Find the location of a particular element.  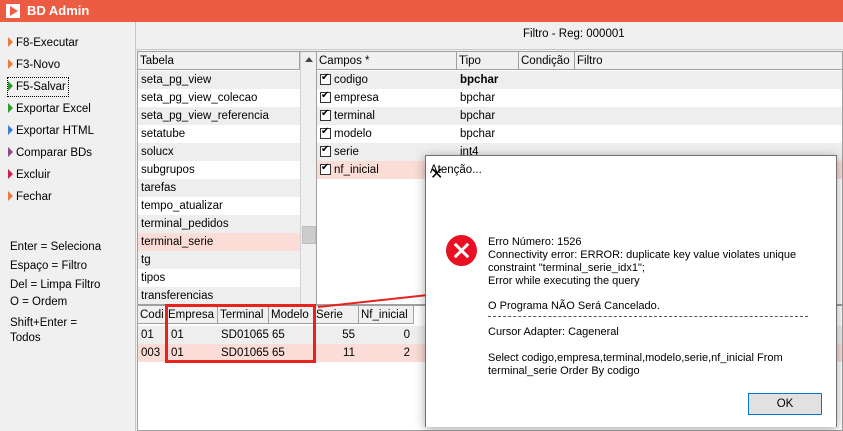

table-row: transferencias is located at coordinates (219, 295).